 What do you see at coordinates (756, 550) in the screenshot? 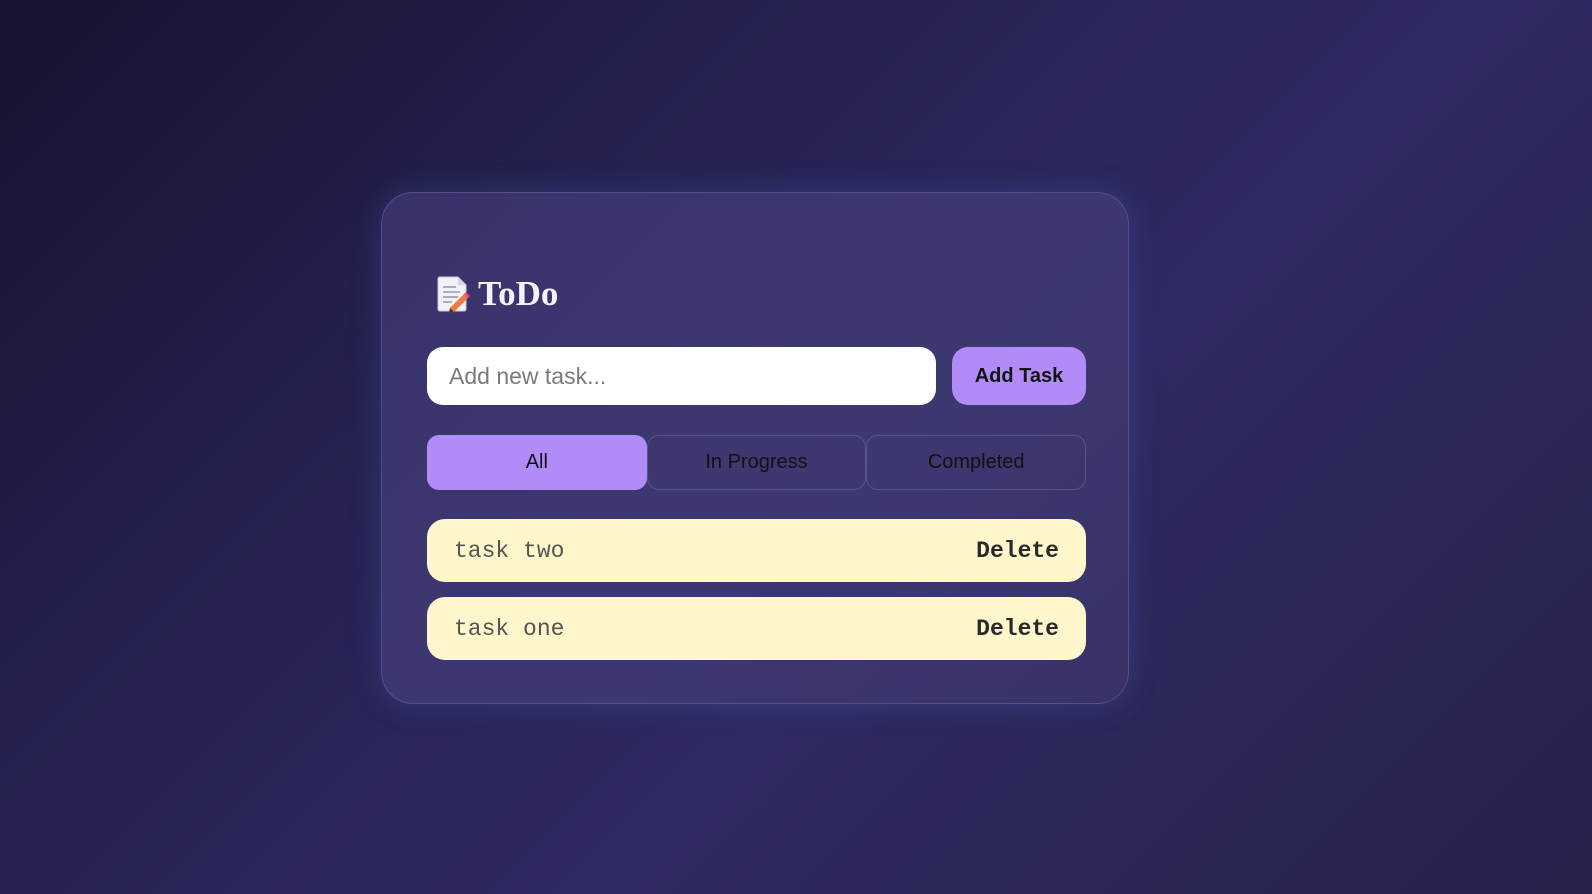
I see `task-item: task two Delete` at bounding box center [756, 550].